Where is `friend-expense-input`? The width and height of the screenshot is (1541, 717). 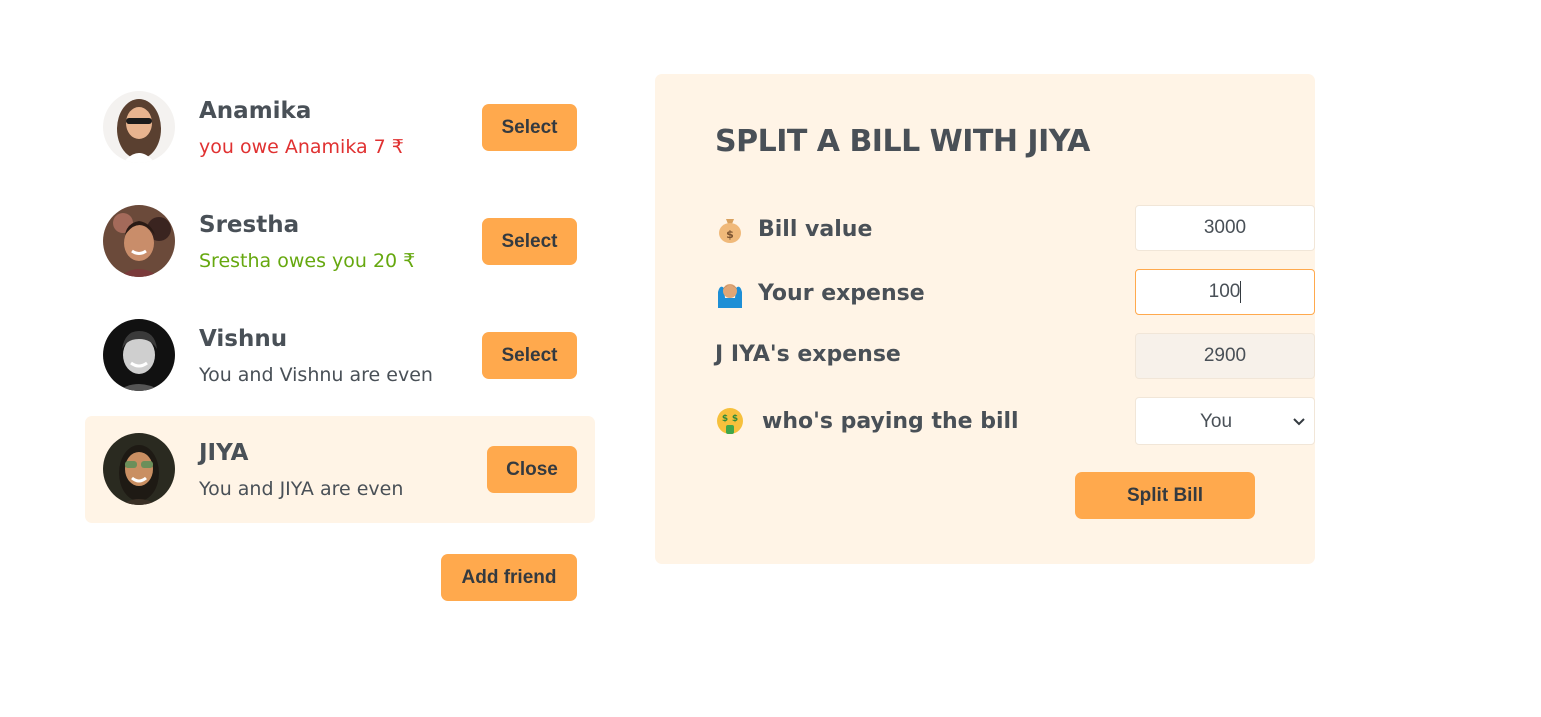
friend-expense-input is located at coordinates (1225, 356).